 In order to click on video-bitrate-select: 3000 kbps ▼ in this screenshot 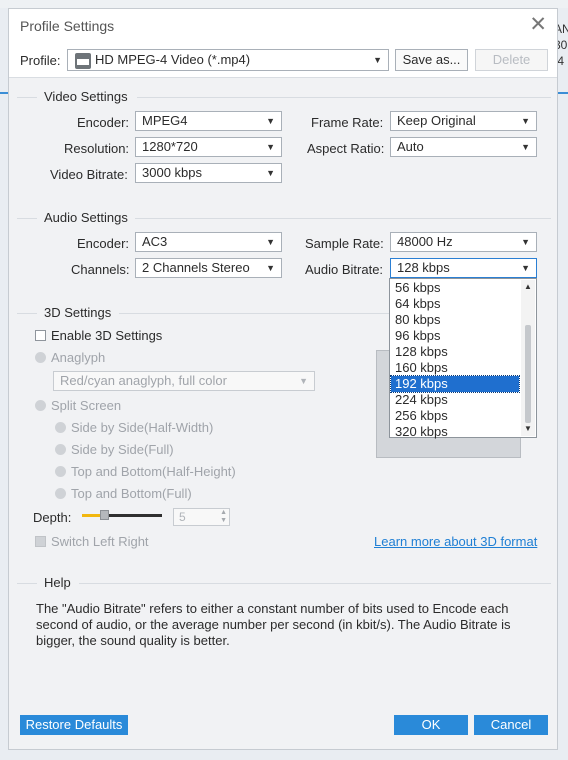, I will do `click(208, 173)`.